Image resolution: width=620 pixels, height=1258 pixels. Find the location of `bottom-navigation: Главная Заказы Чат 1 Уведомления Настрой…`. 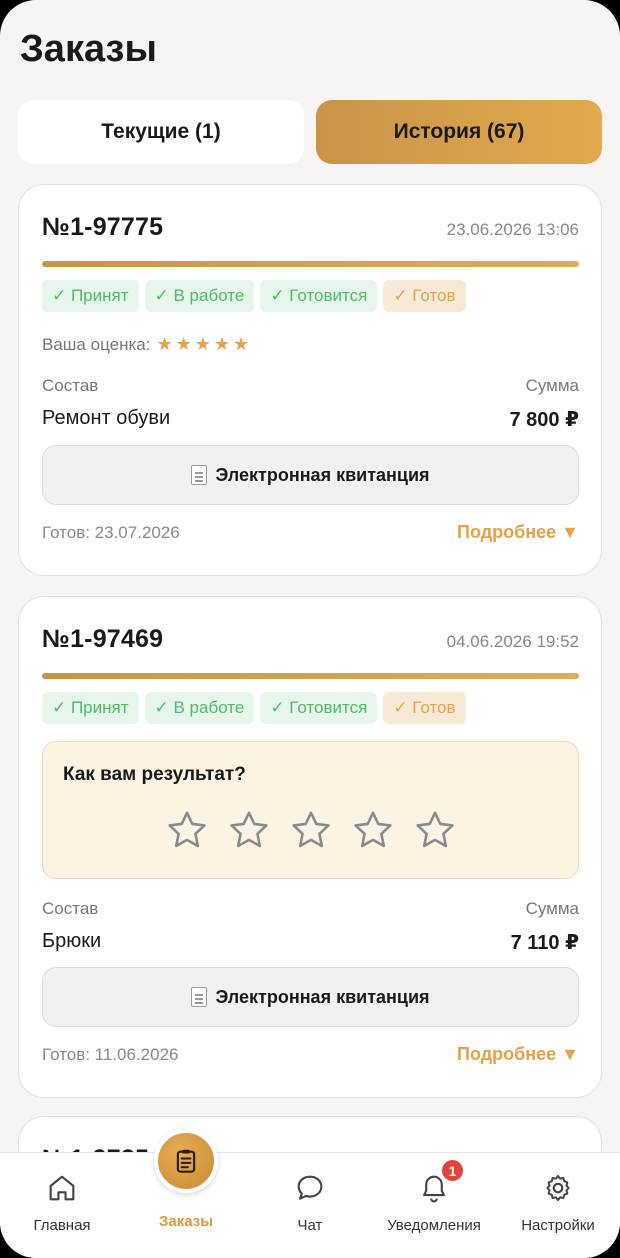

bottom-navigation: Главная Заказы Чат 1 Уведомления Настрой… is located at coordinates (310, 1193).